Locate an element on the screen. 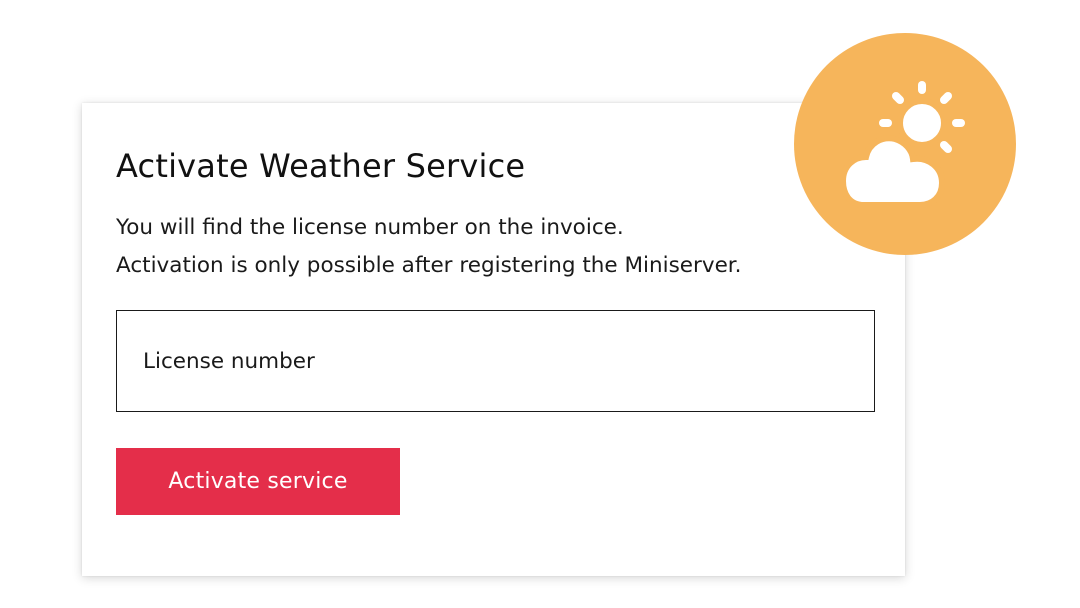 The height and width of the screenshot is (608, 1080). partly-sunny-icon is located at coordinates (902, 144).